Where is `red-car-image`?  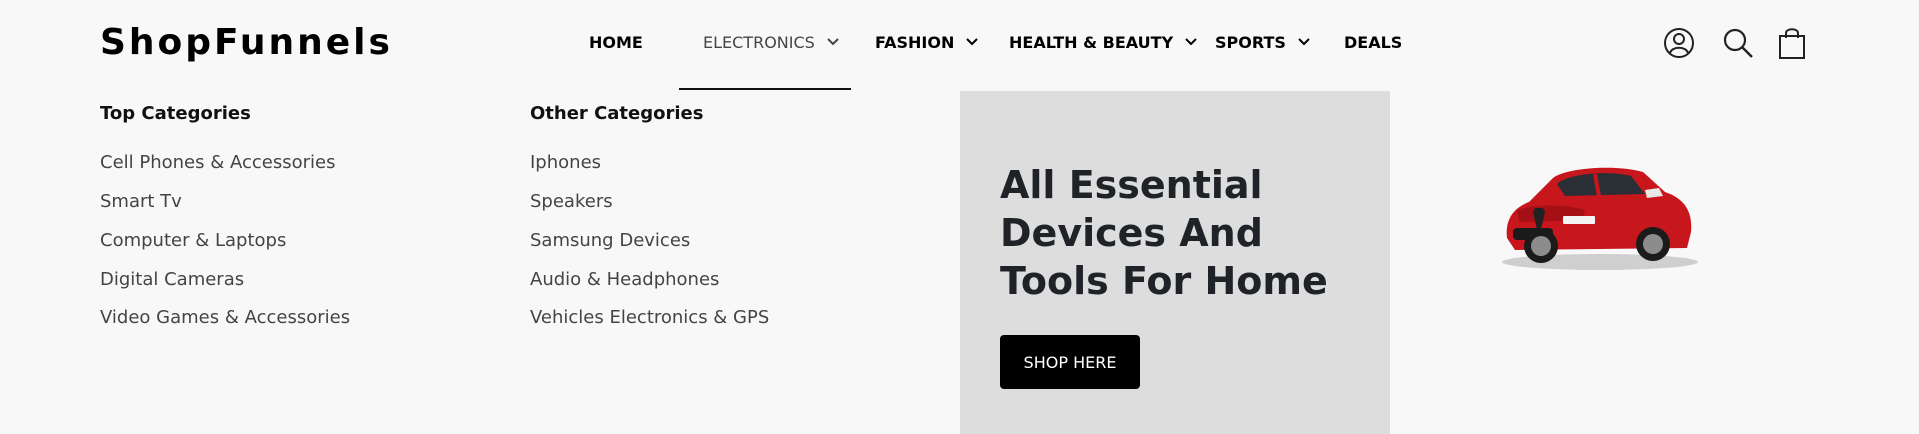
red-car-image is located at coordinates (1600, 218).